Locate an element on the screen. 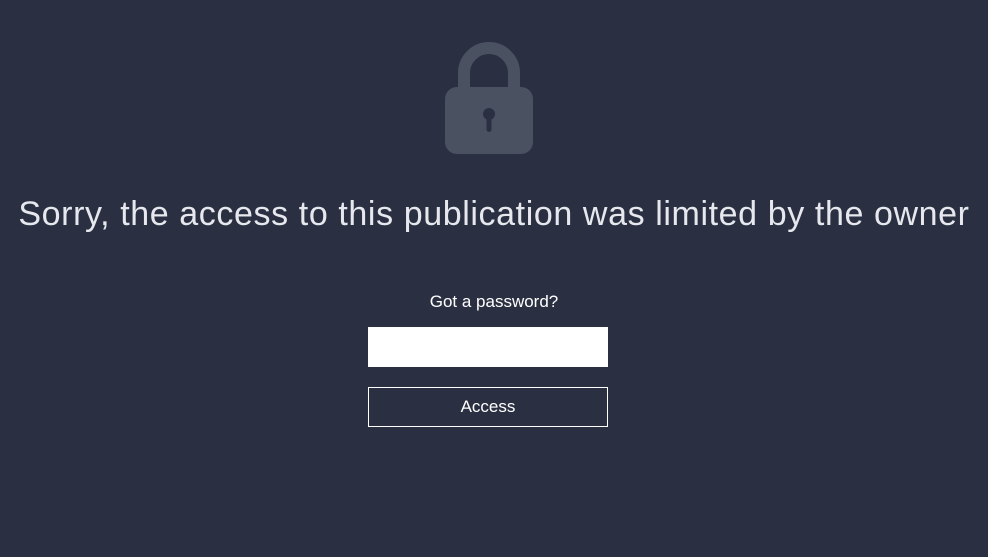  password-prompt: Got a password? is located at coordinates (494, 301).